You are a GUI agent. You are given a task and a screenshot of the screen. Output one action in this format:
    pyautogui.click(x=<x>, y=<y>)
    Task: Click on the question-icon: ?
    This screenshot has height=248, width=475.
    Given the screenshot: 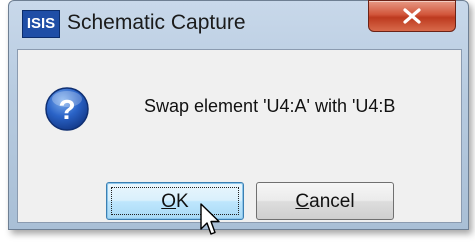 What is the action you would take?
    pyautogui.click(x=67, y=109)
    